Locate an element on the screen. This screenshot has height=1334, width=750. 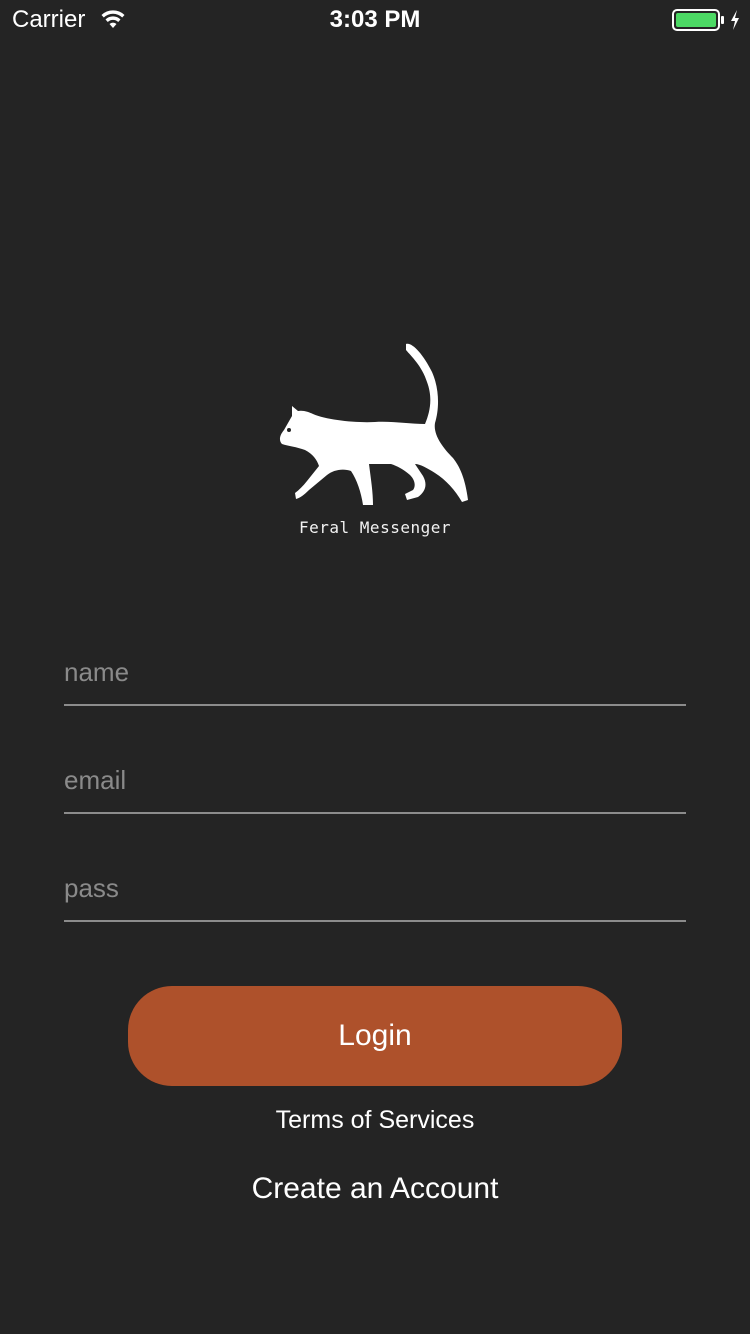
email-field is located at coordinates (375, 782).